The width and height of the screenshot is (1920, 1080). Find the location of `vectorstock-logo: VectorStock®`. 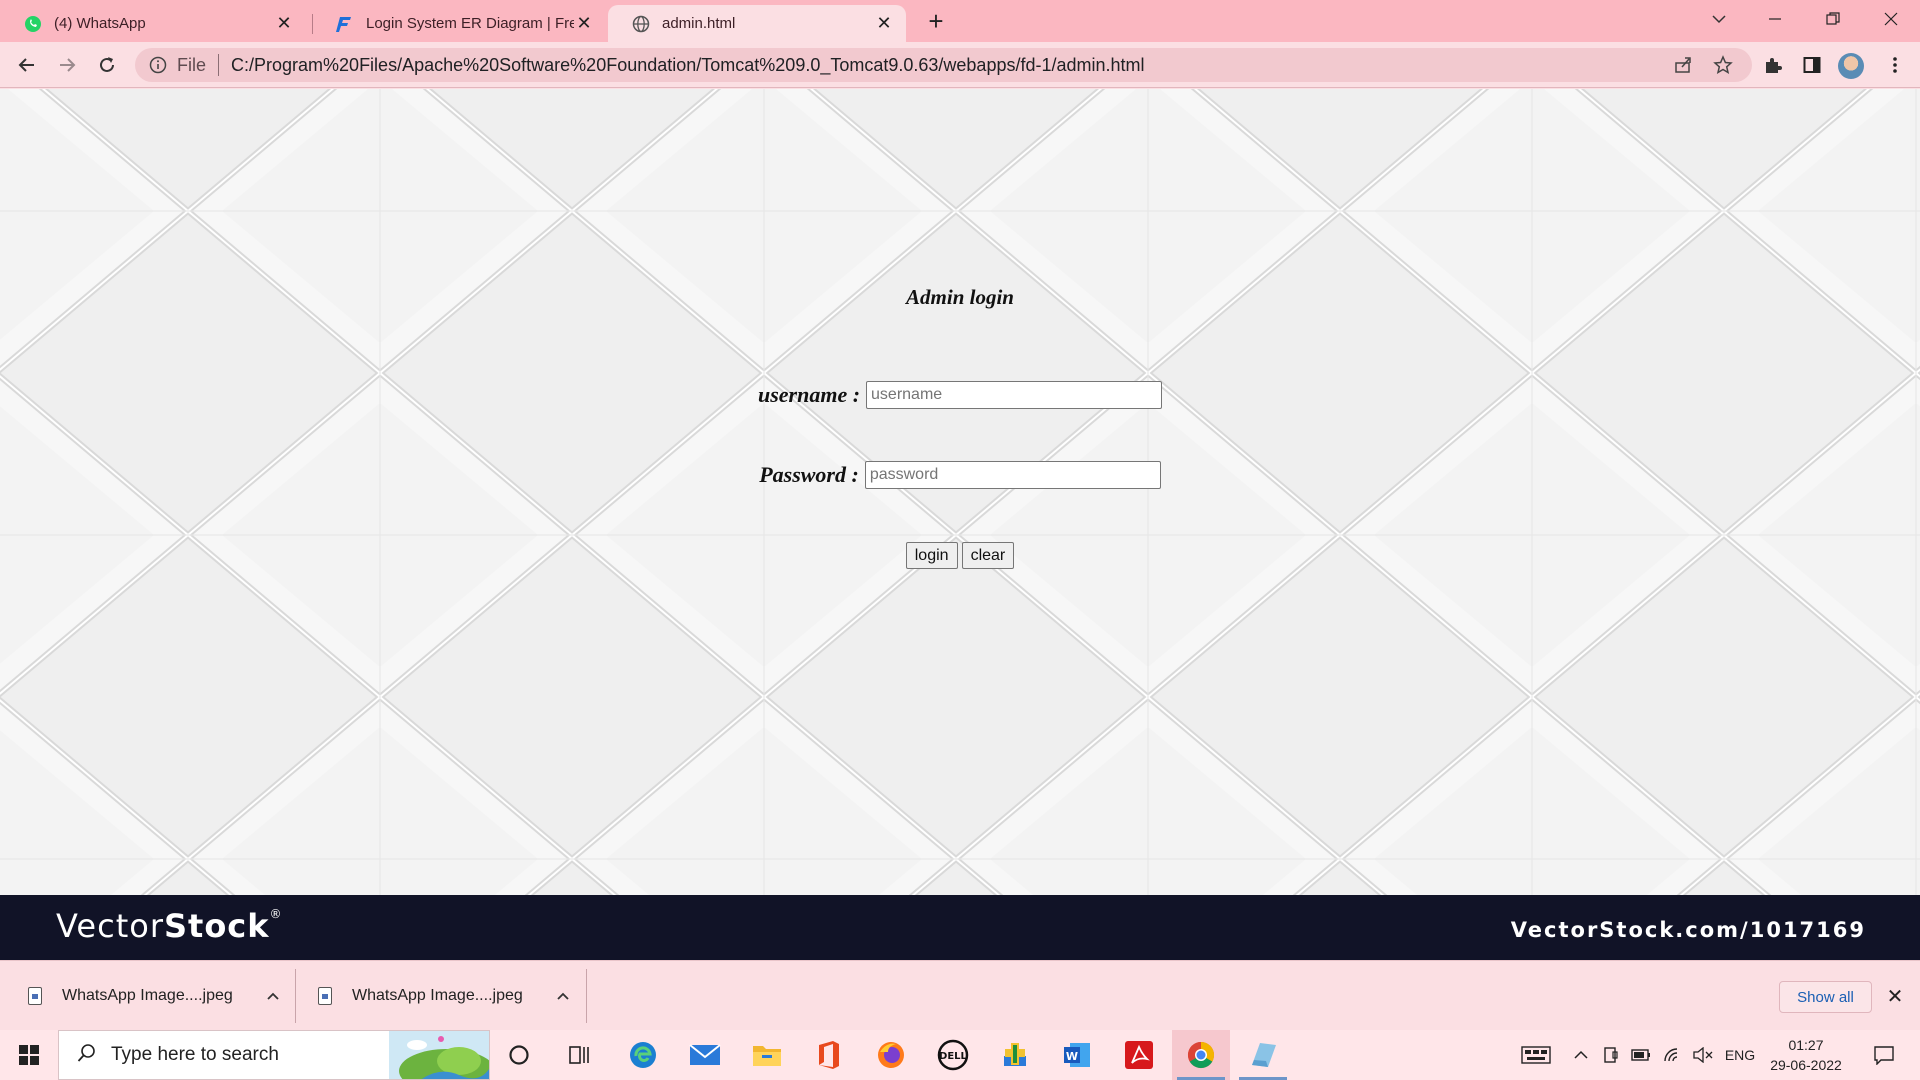

vectorstock-logo: VectorStock® is located at coordinates (169, 926).